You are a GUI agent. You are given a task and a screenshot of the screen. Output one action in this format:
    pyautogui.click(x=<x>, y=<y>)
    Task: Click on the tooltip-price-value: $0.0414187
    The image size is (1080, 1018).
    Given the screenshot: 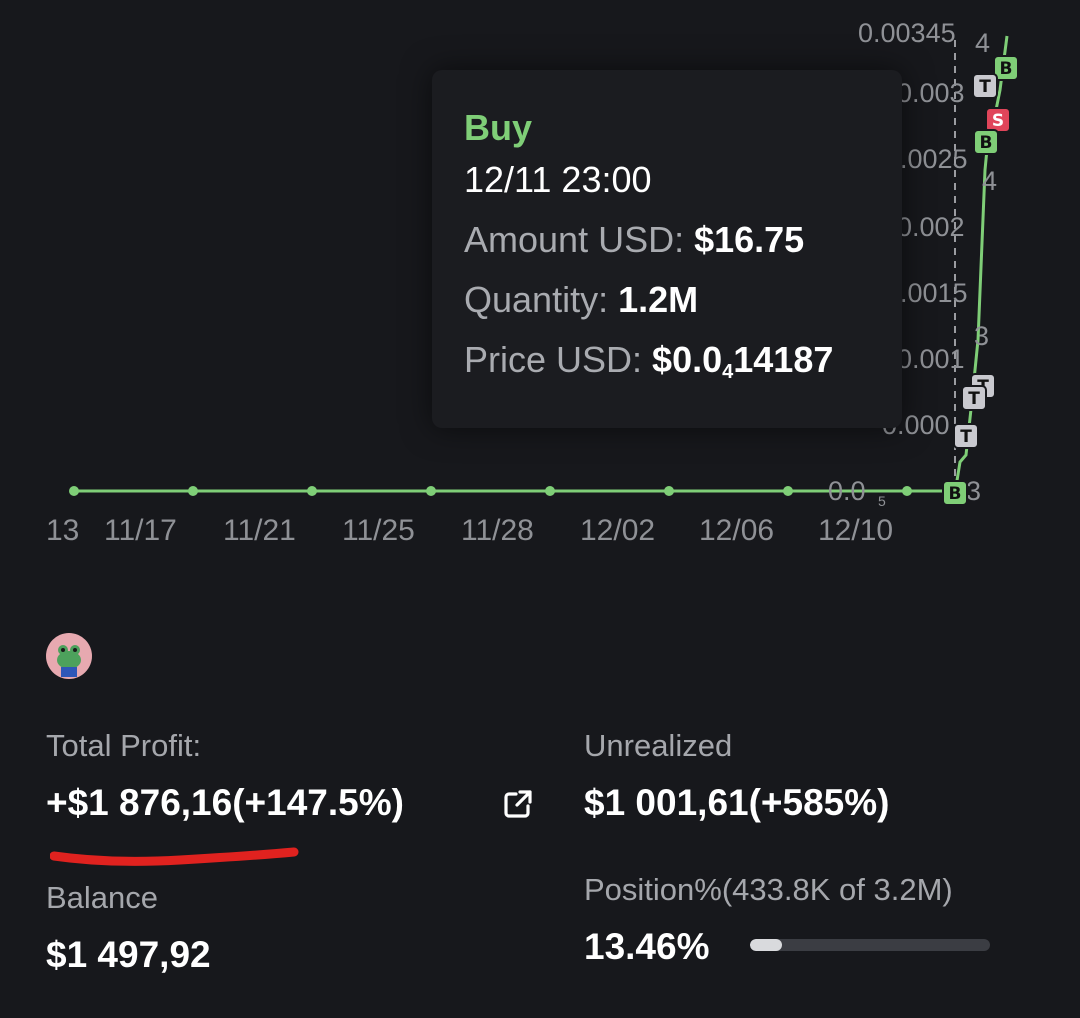 What is the action you would take?
    pyautogui.click(x=743, y=361)
    